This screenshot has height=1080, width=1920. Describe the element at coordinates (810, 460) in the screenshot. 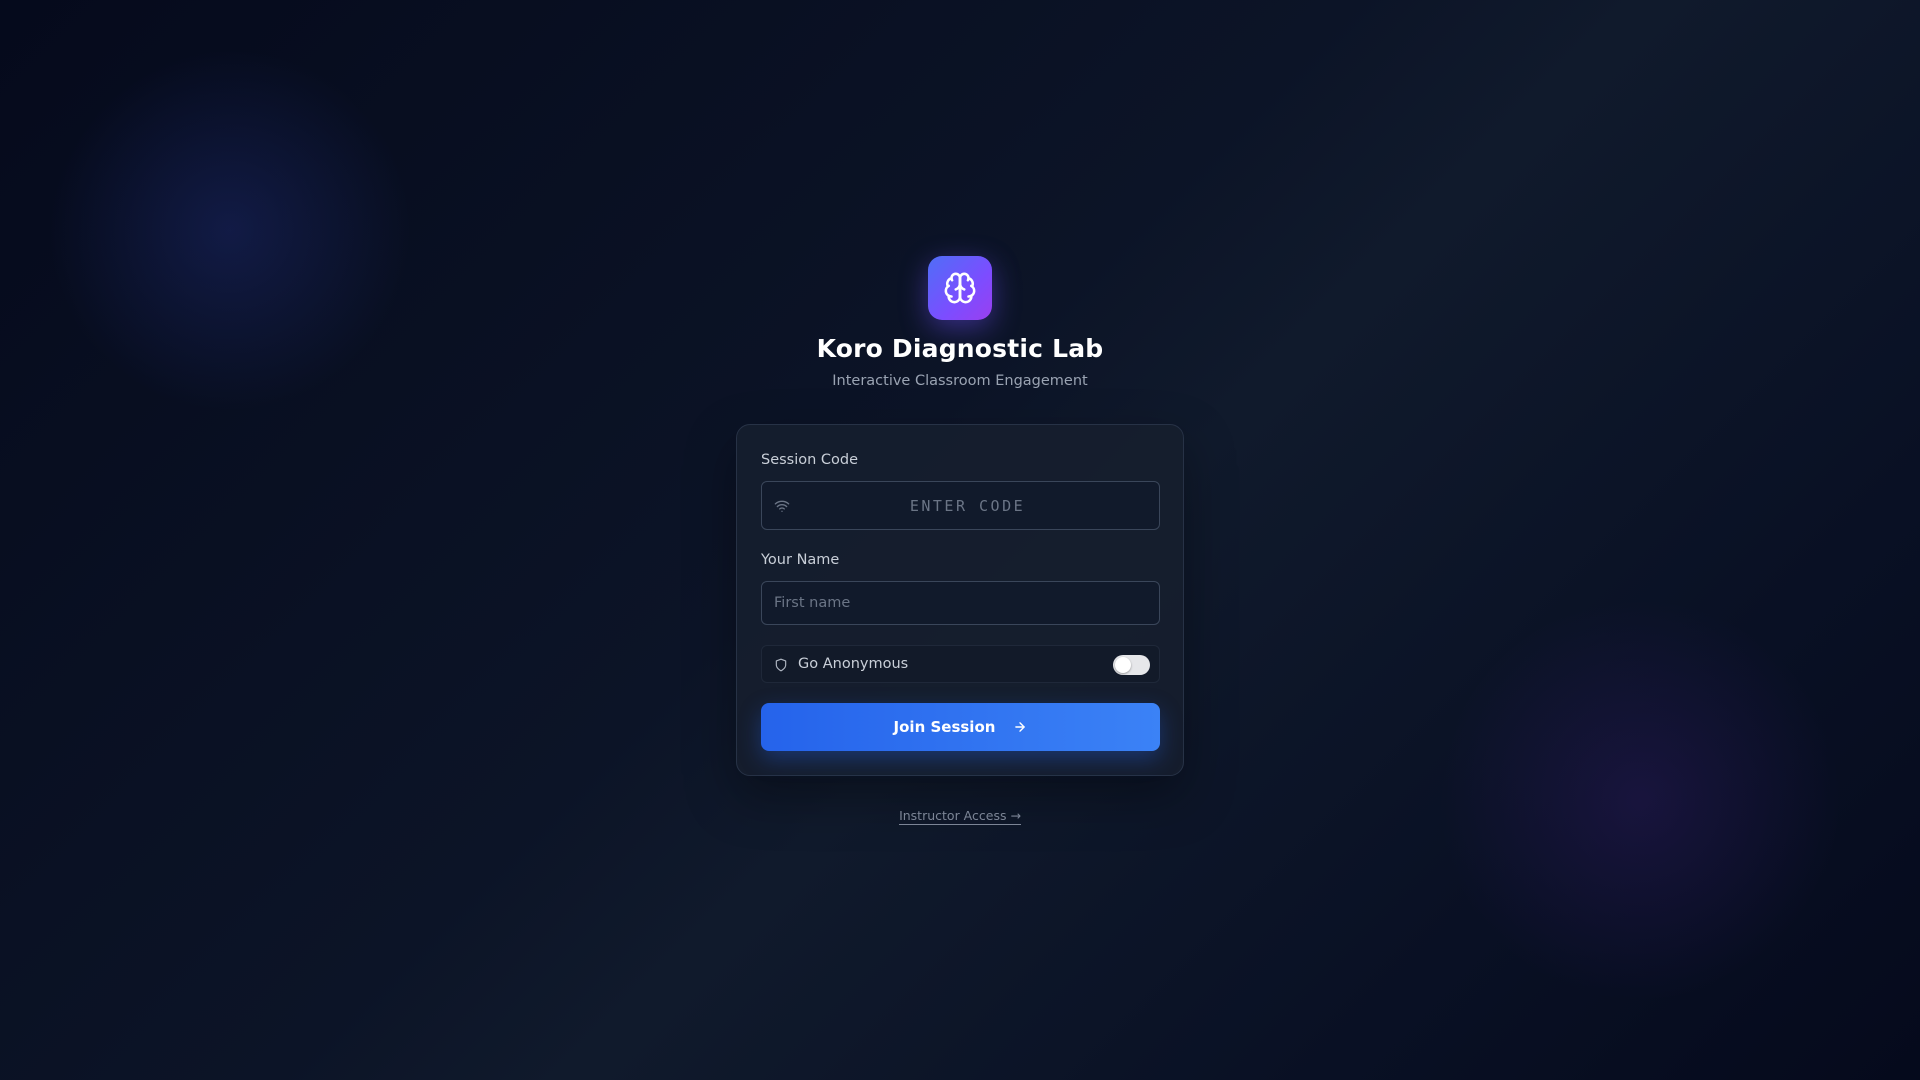

I see `session-code-label: Session Code` at that location.